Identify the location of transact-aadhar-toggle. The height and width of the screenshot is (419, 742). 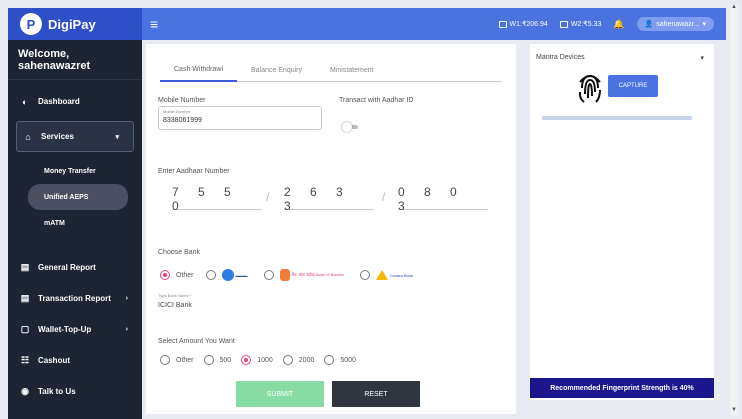
(351, 127).